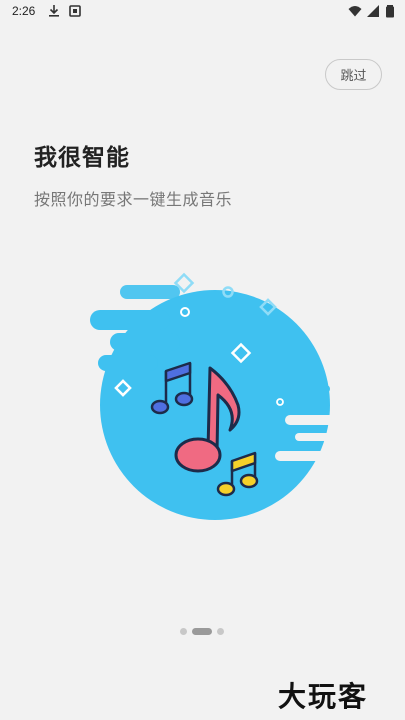  Describe the element at coordinates (24, 11) in the screenshot. I see `status-time: 2:26` at that location.